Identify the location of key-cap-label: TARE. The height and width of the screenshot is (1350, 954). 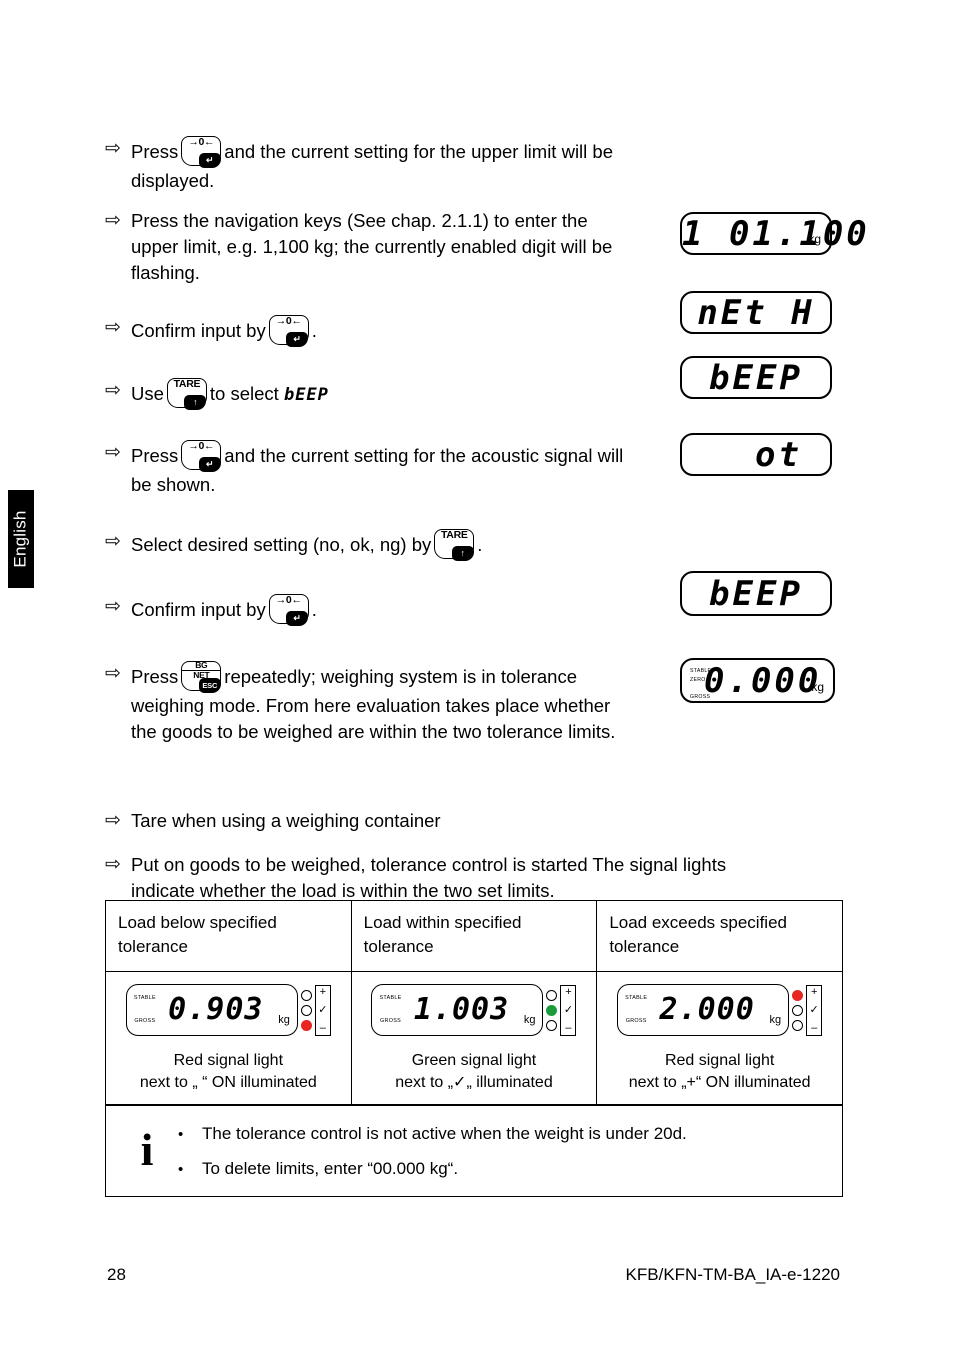
(454, 535).